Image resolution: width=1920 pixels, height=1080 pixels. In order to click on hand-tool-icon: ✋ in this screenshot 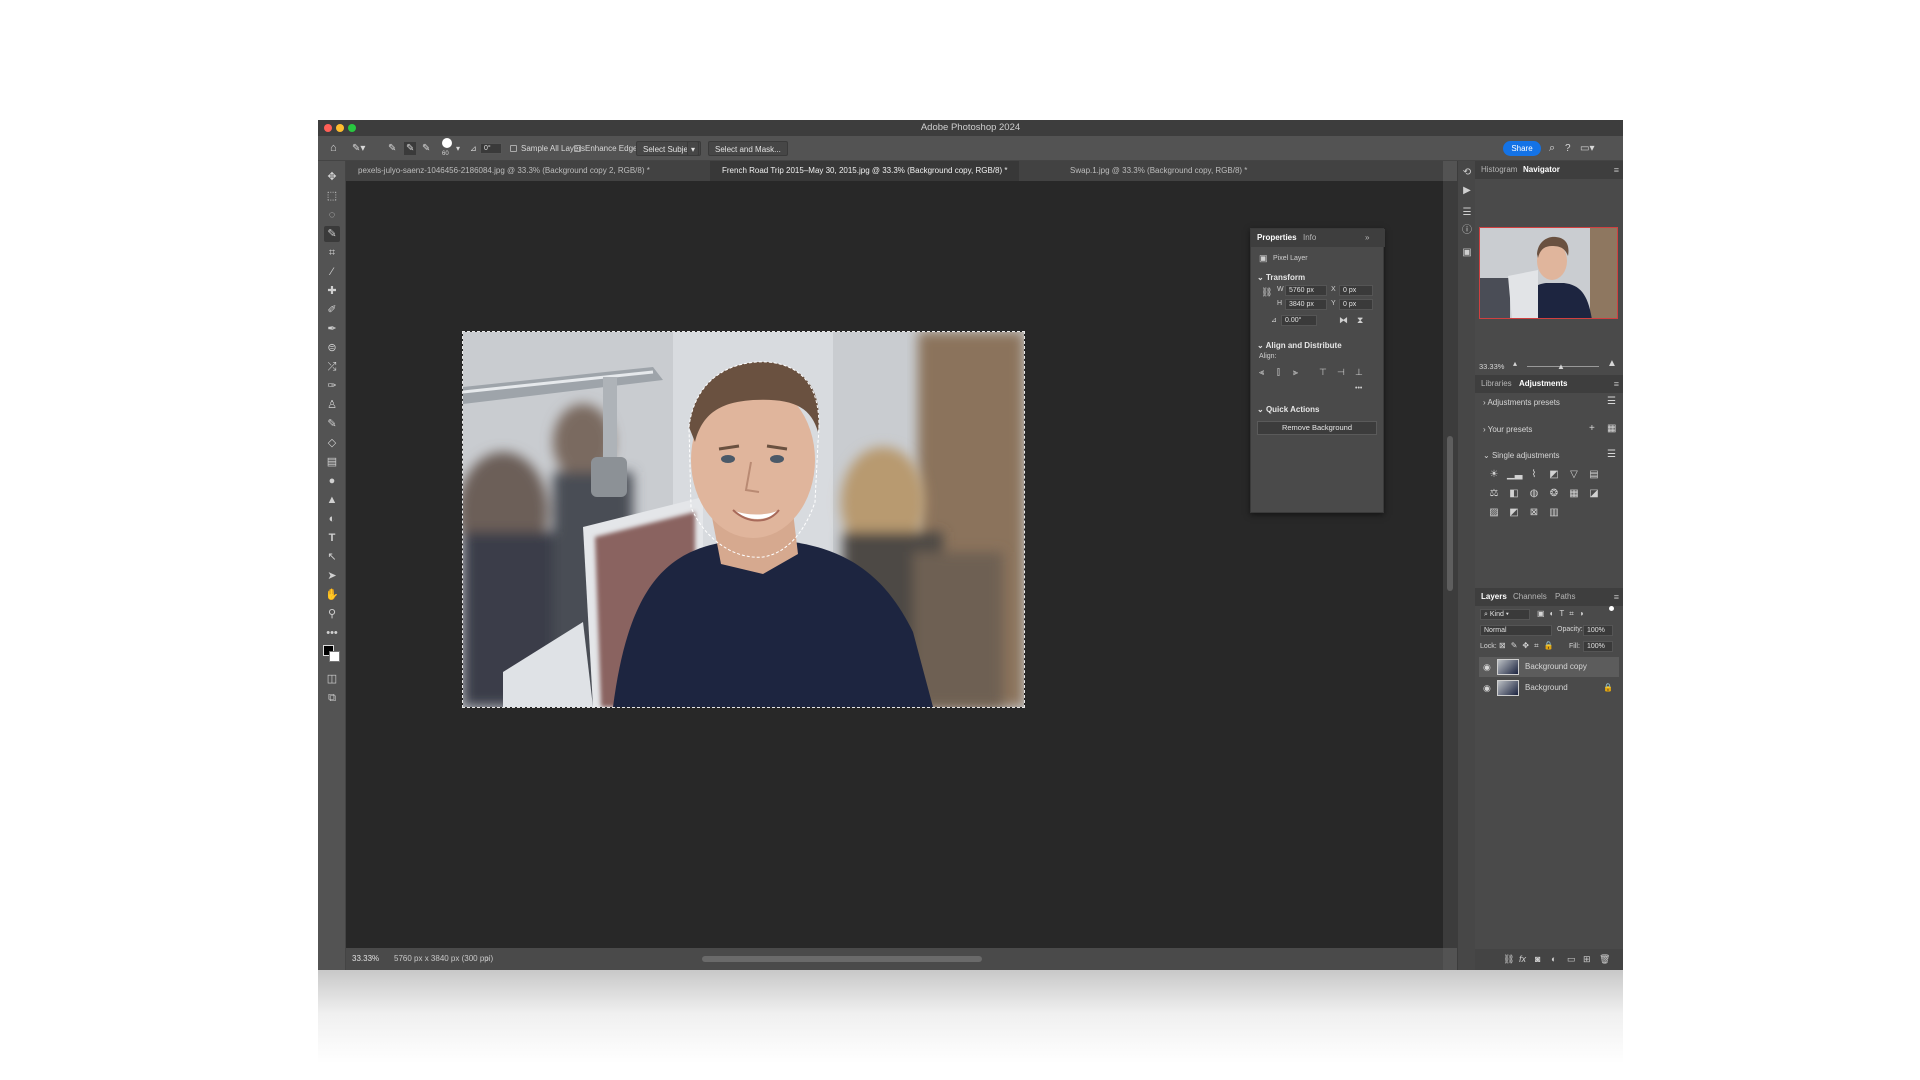, I will do `click(332, 595)`.